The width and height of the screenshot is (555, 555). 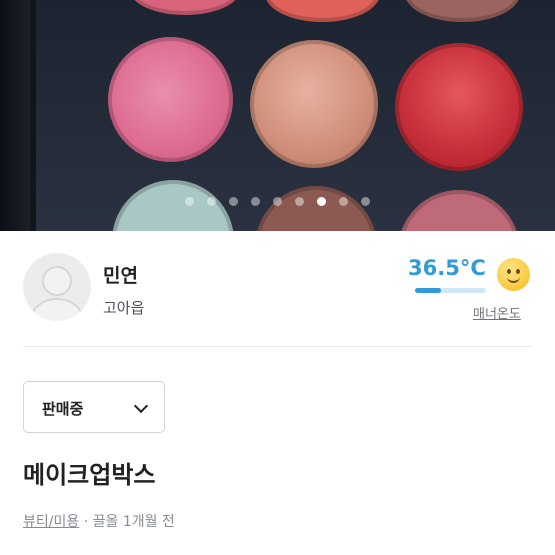 I want to click on bump-time: 끌올 1개월 전, so click(x=133, y=522).